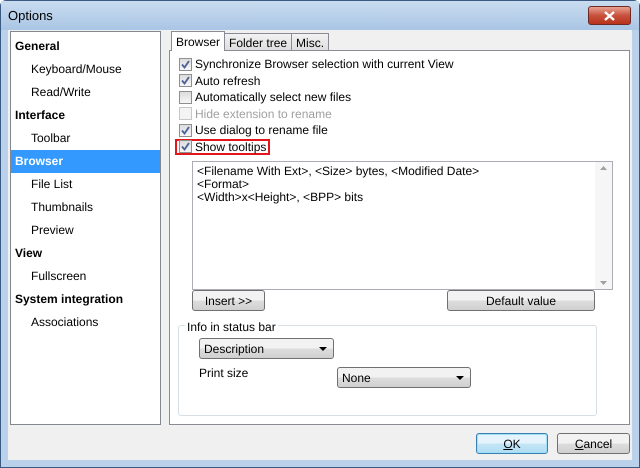 Image resolution: width=640 pixels, height=468 pixels. I want to click on ok-button: OK, so click(512, 443).